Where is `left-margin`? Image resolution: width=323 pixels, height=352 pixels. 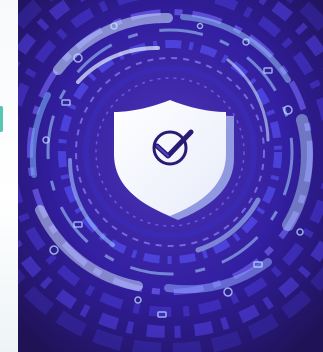
left-margin is located at coordinates (9, 176).